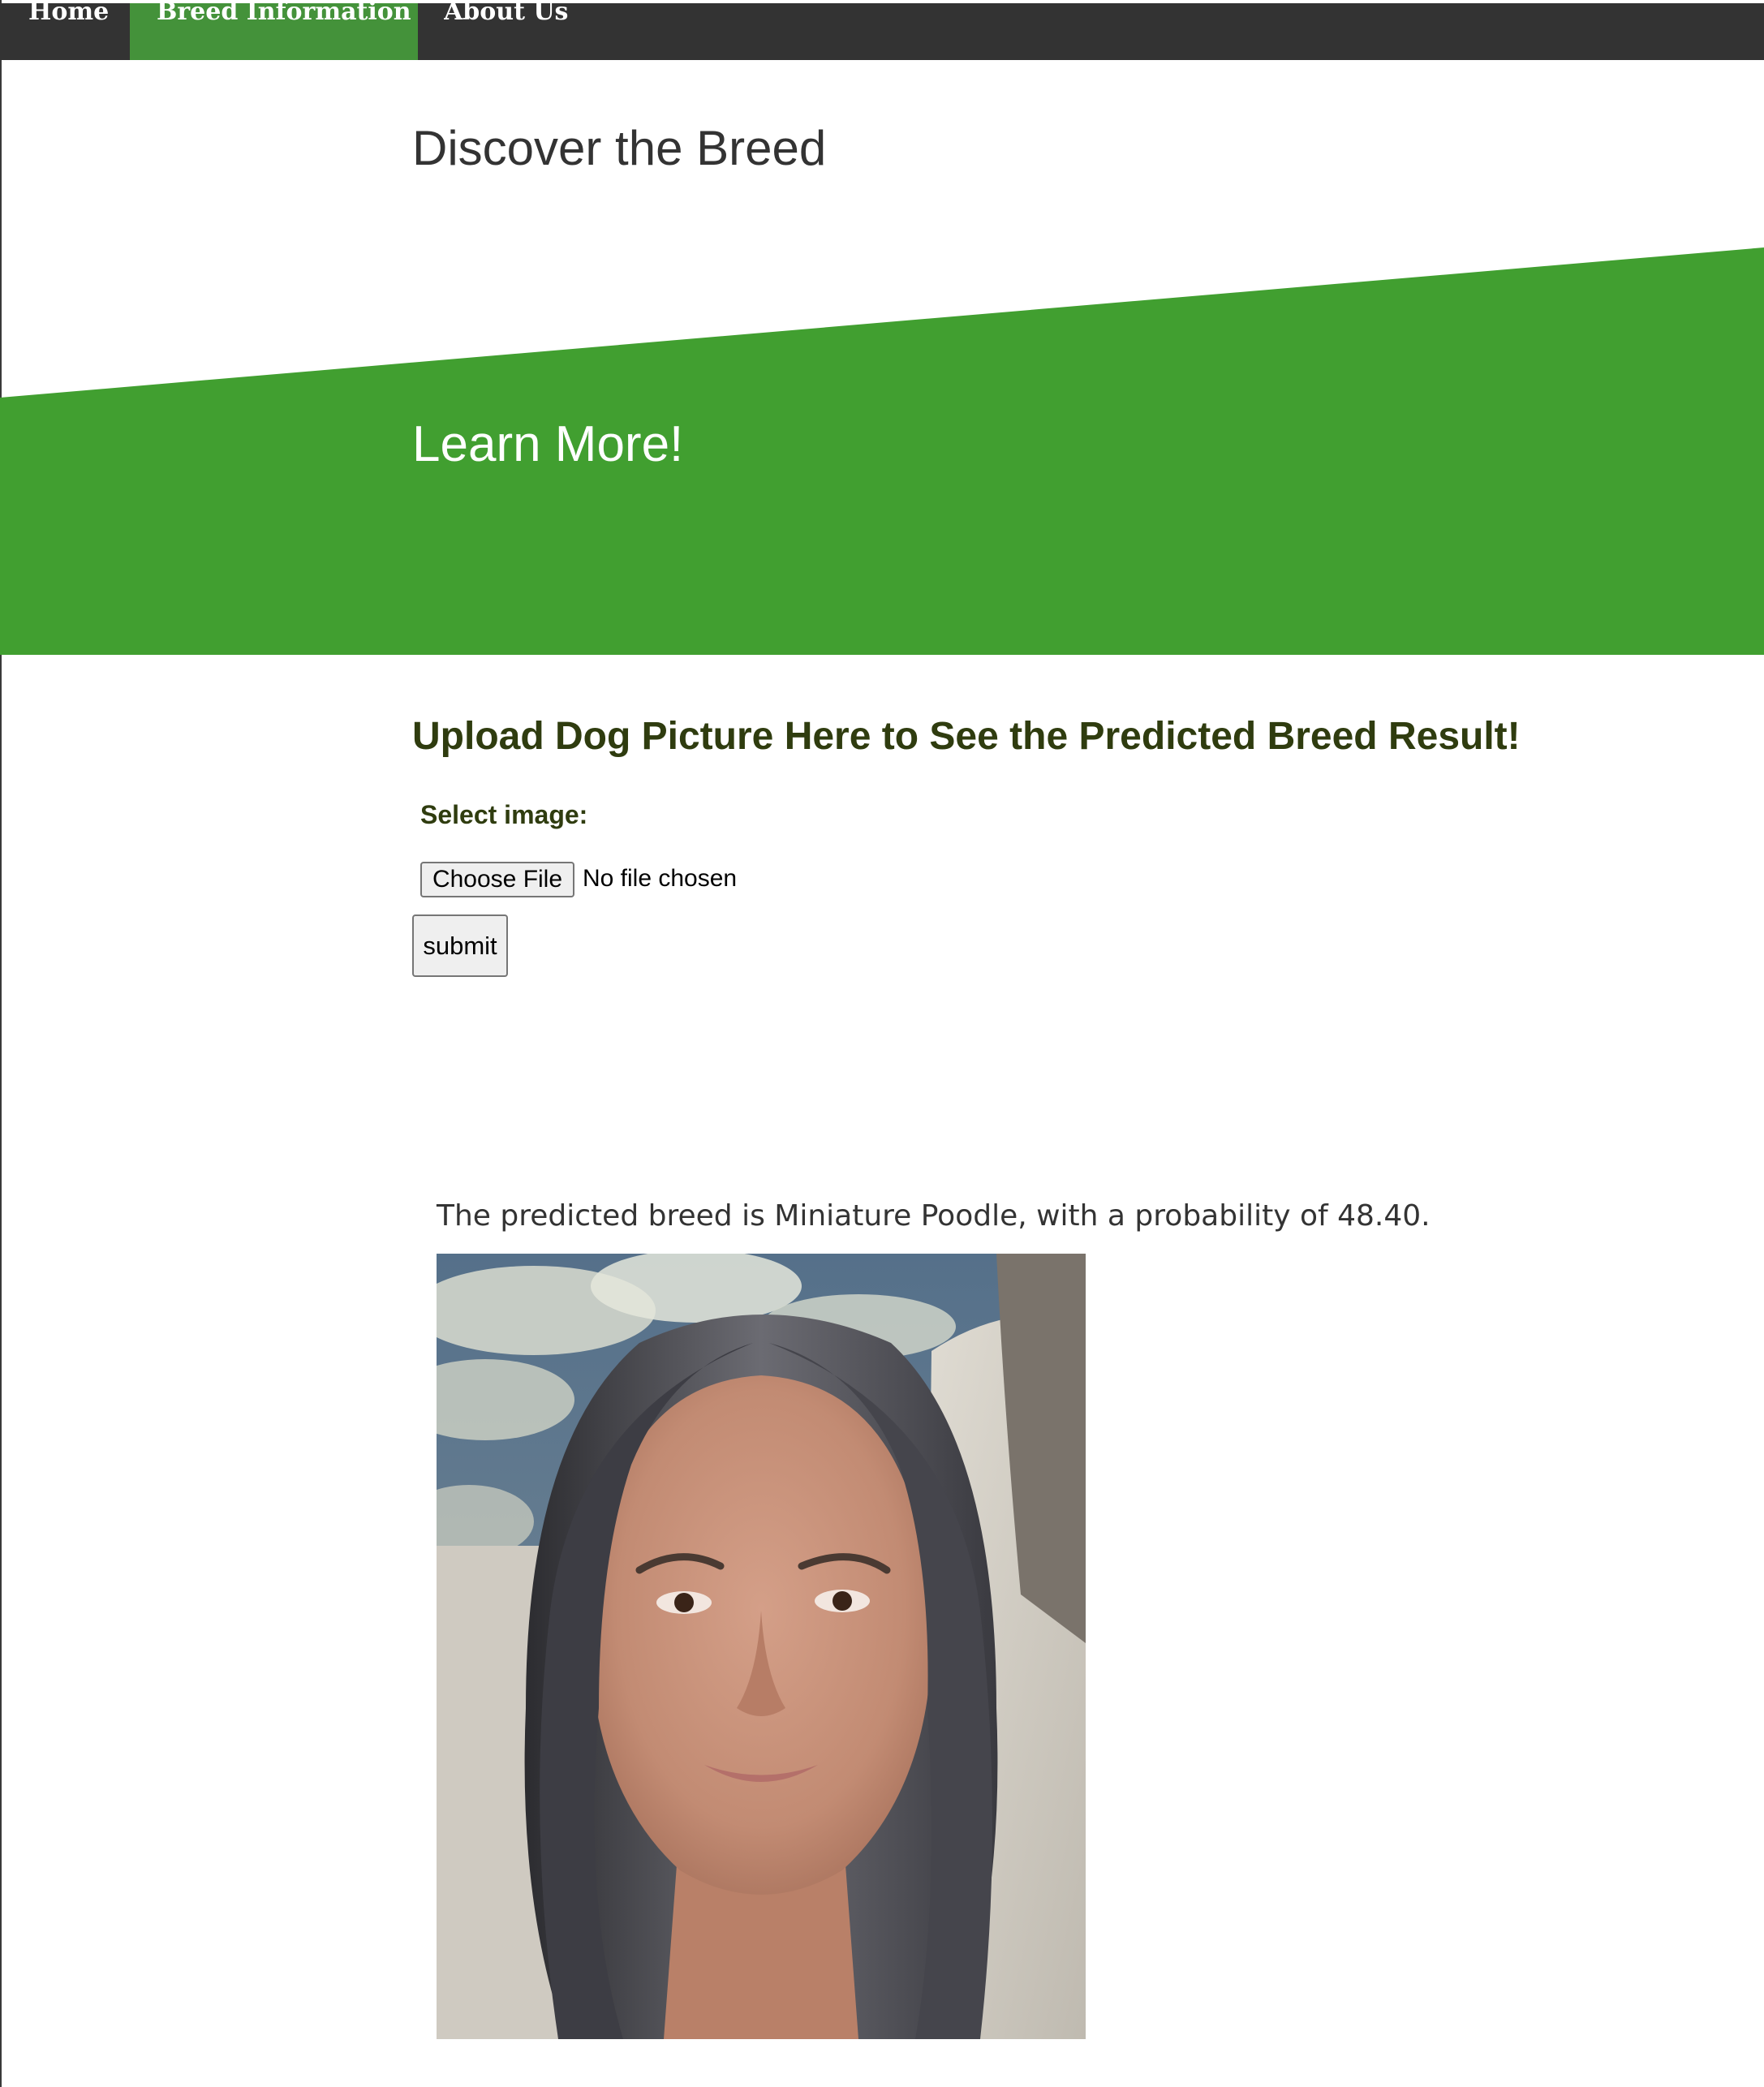  Describe the element at coordinates (69, 14) in the screenshot. I see `nav-home-label: Home` at that location.